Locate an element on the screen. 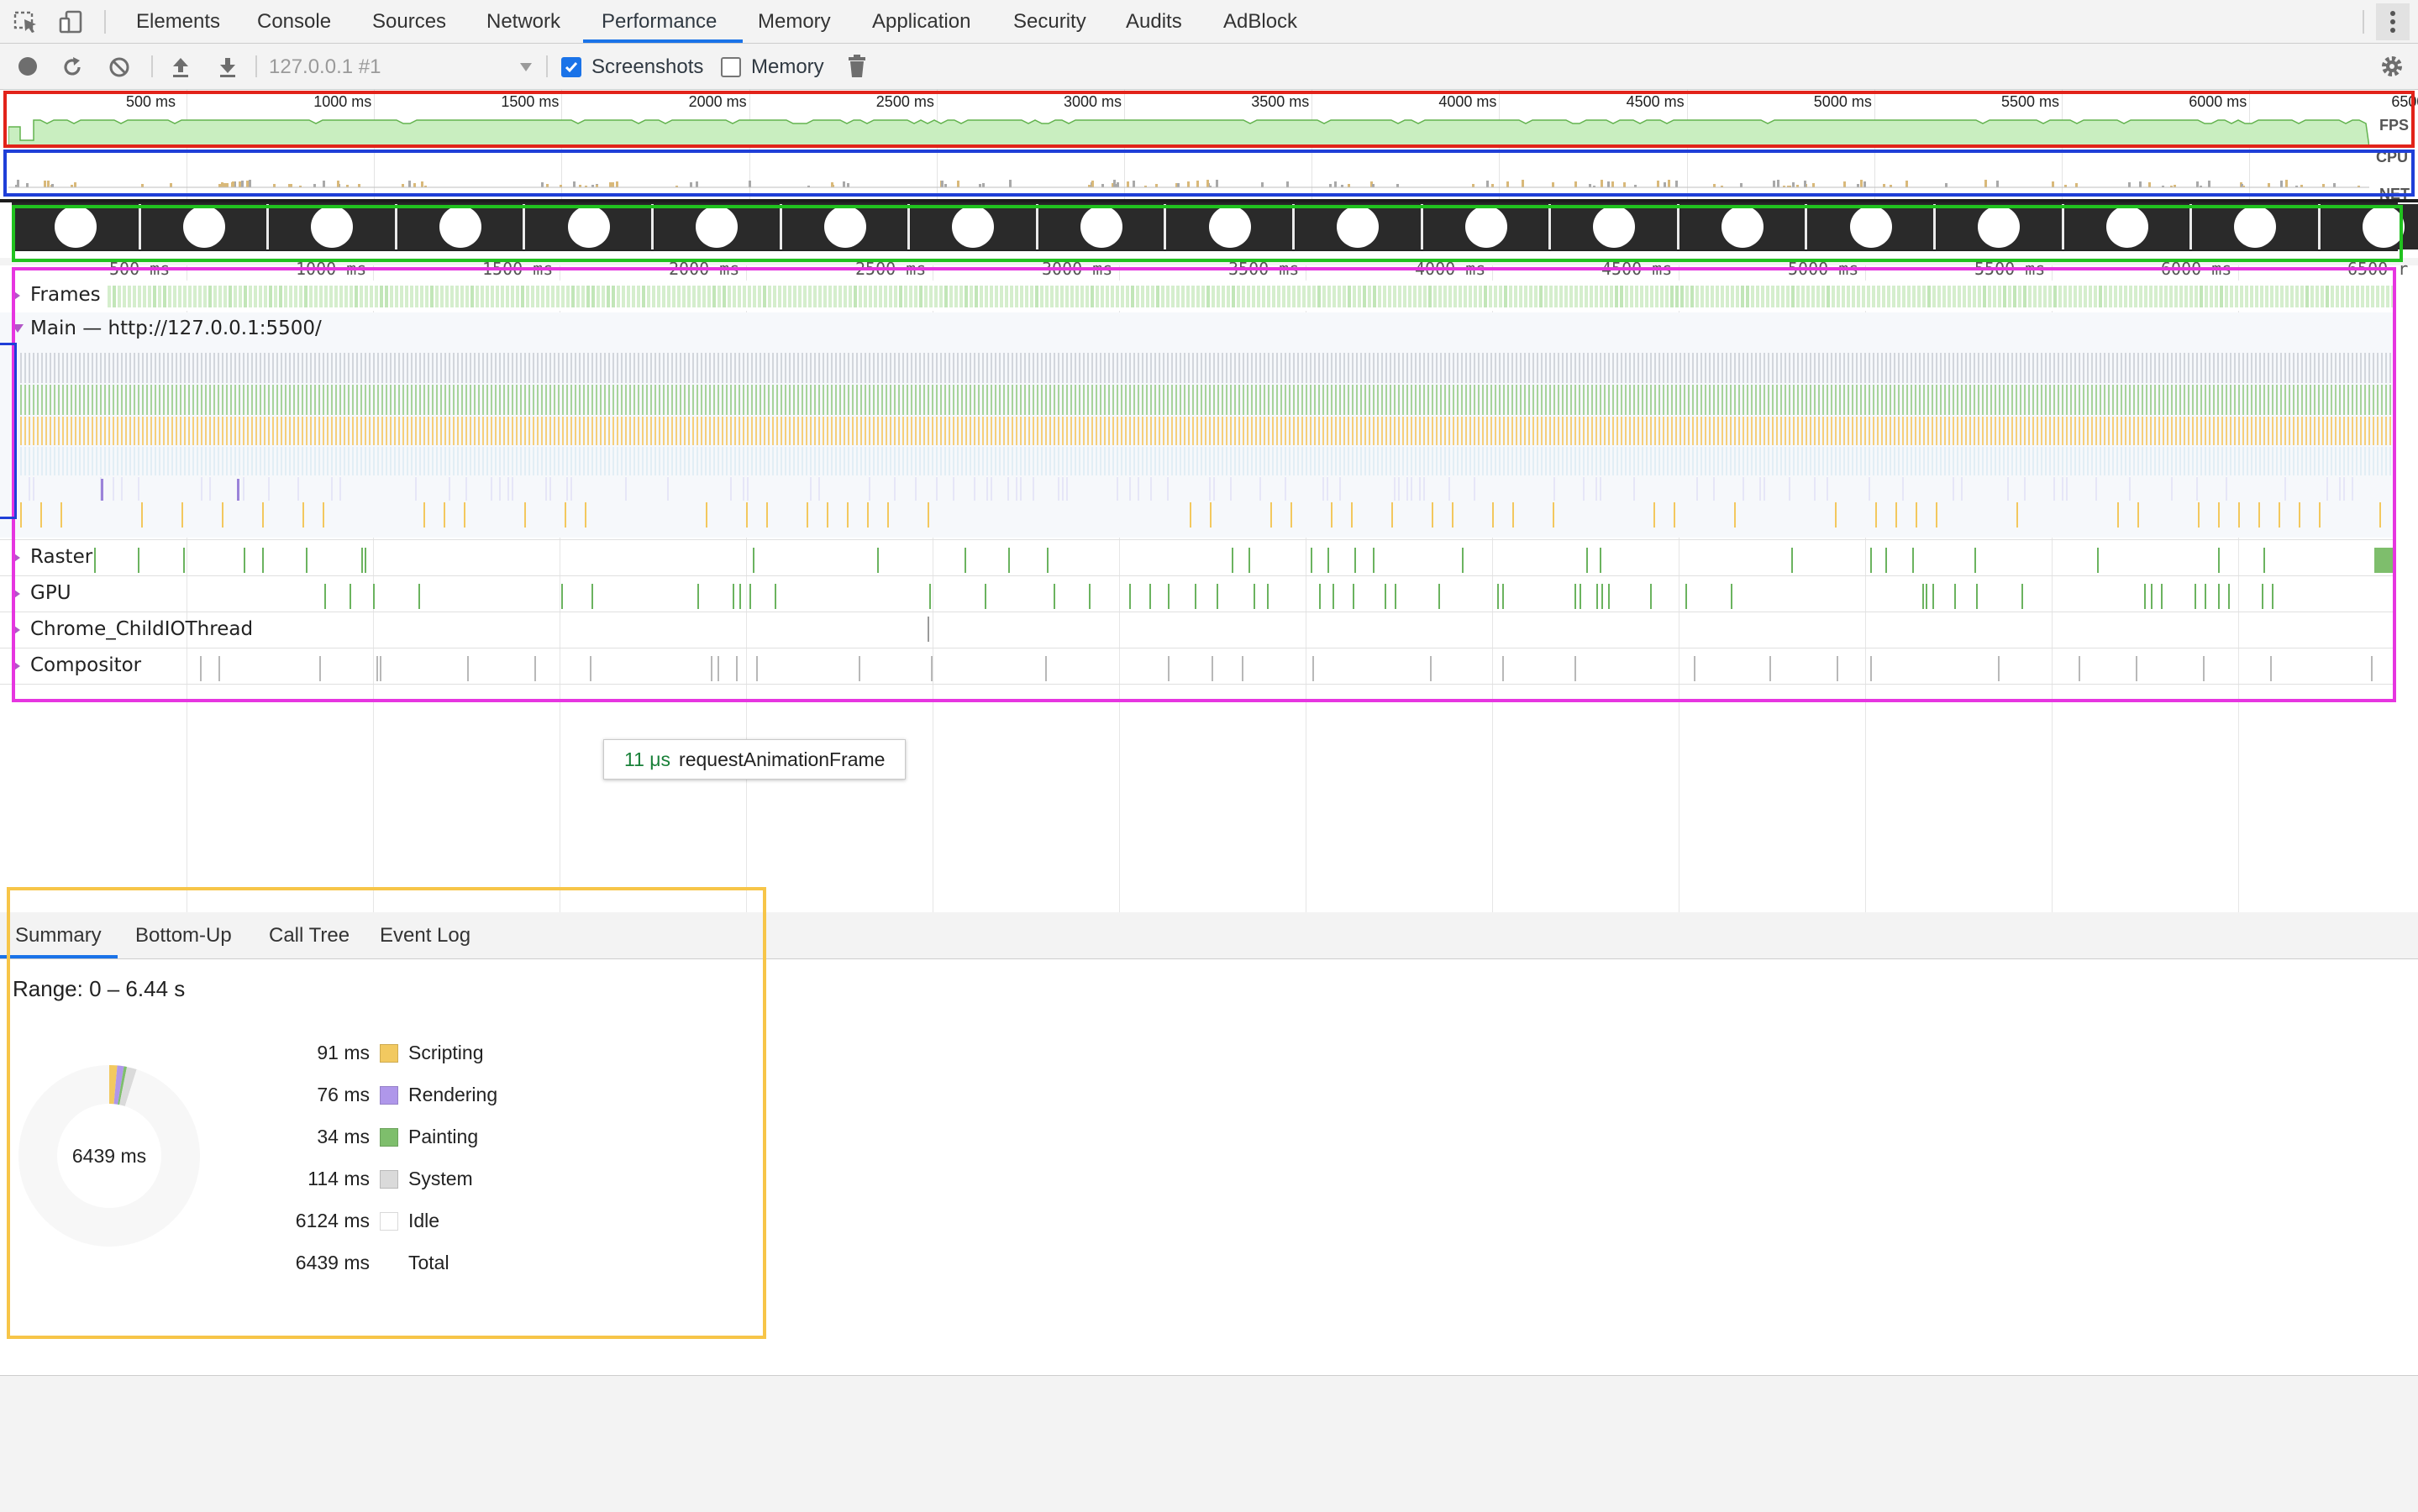 The height and width of the screenshot is (1512, 2418). details-tab-bottom-up: Bottom-Up is located at coordinates (183, 935).